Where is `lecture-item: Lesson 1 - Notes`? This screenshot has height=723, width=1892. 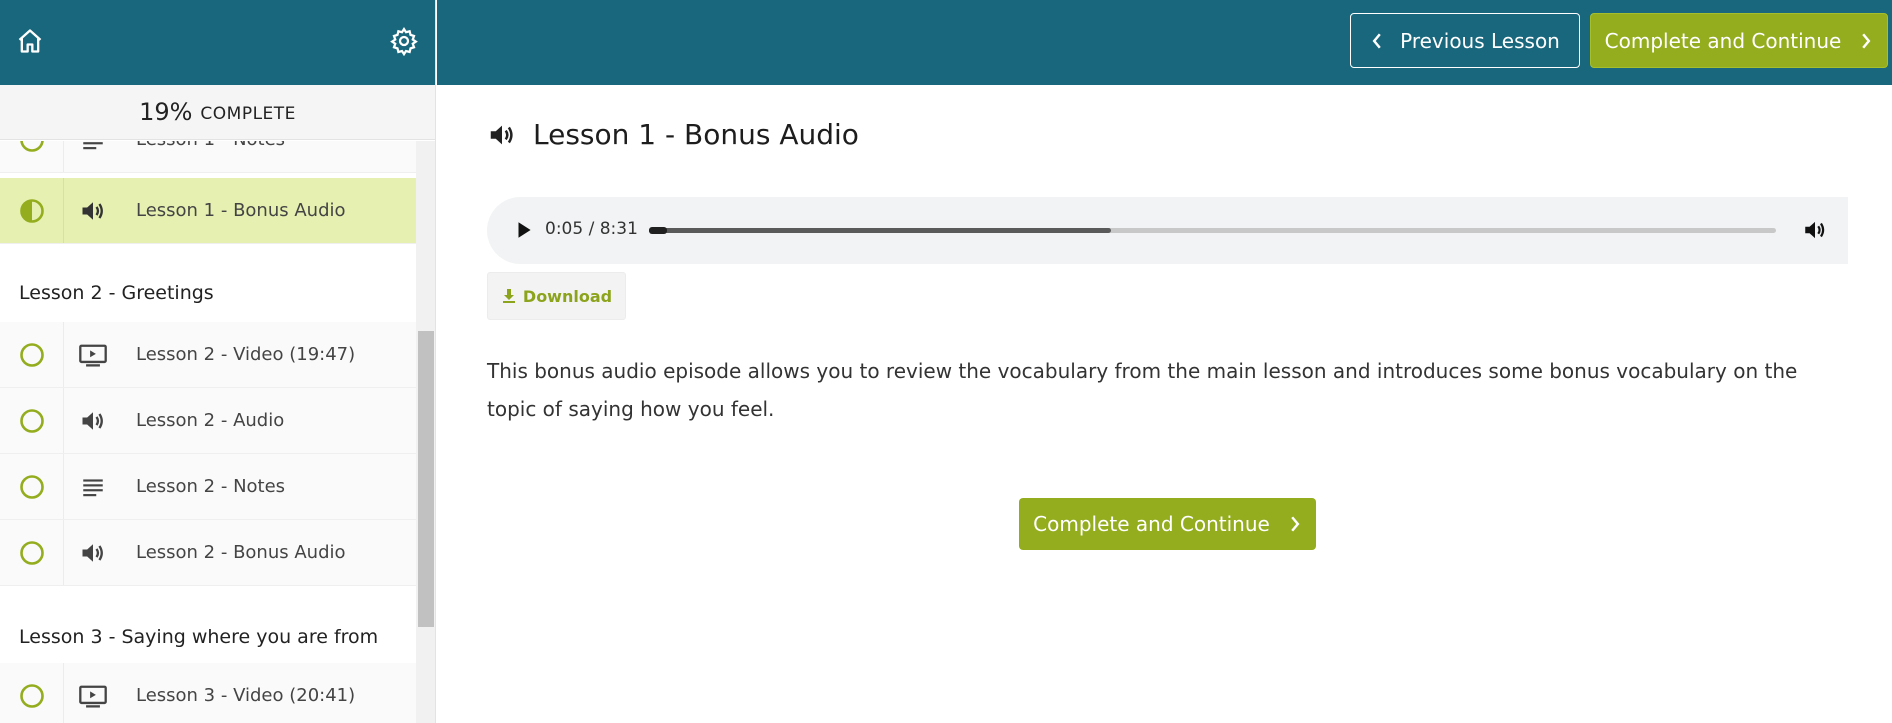 lecture-item: Lesson 1 - Notes is located at coordinates (208, 157).